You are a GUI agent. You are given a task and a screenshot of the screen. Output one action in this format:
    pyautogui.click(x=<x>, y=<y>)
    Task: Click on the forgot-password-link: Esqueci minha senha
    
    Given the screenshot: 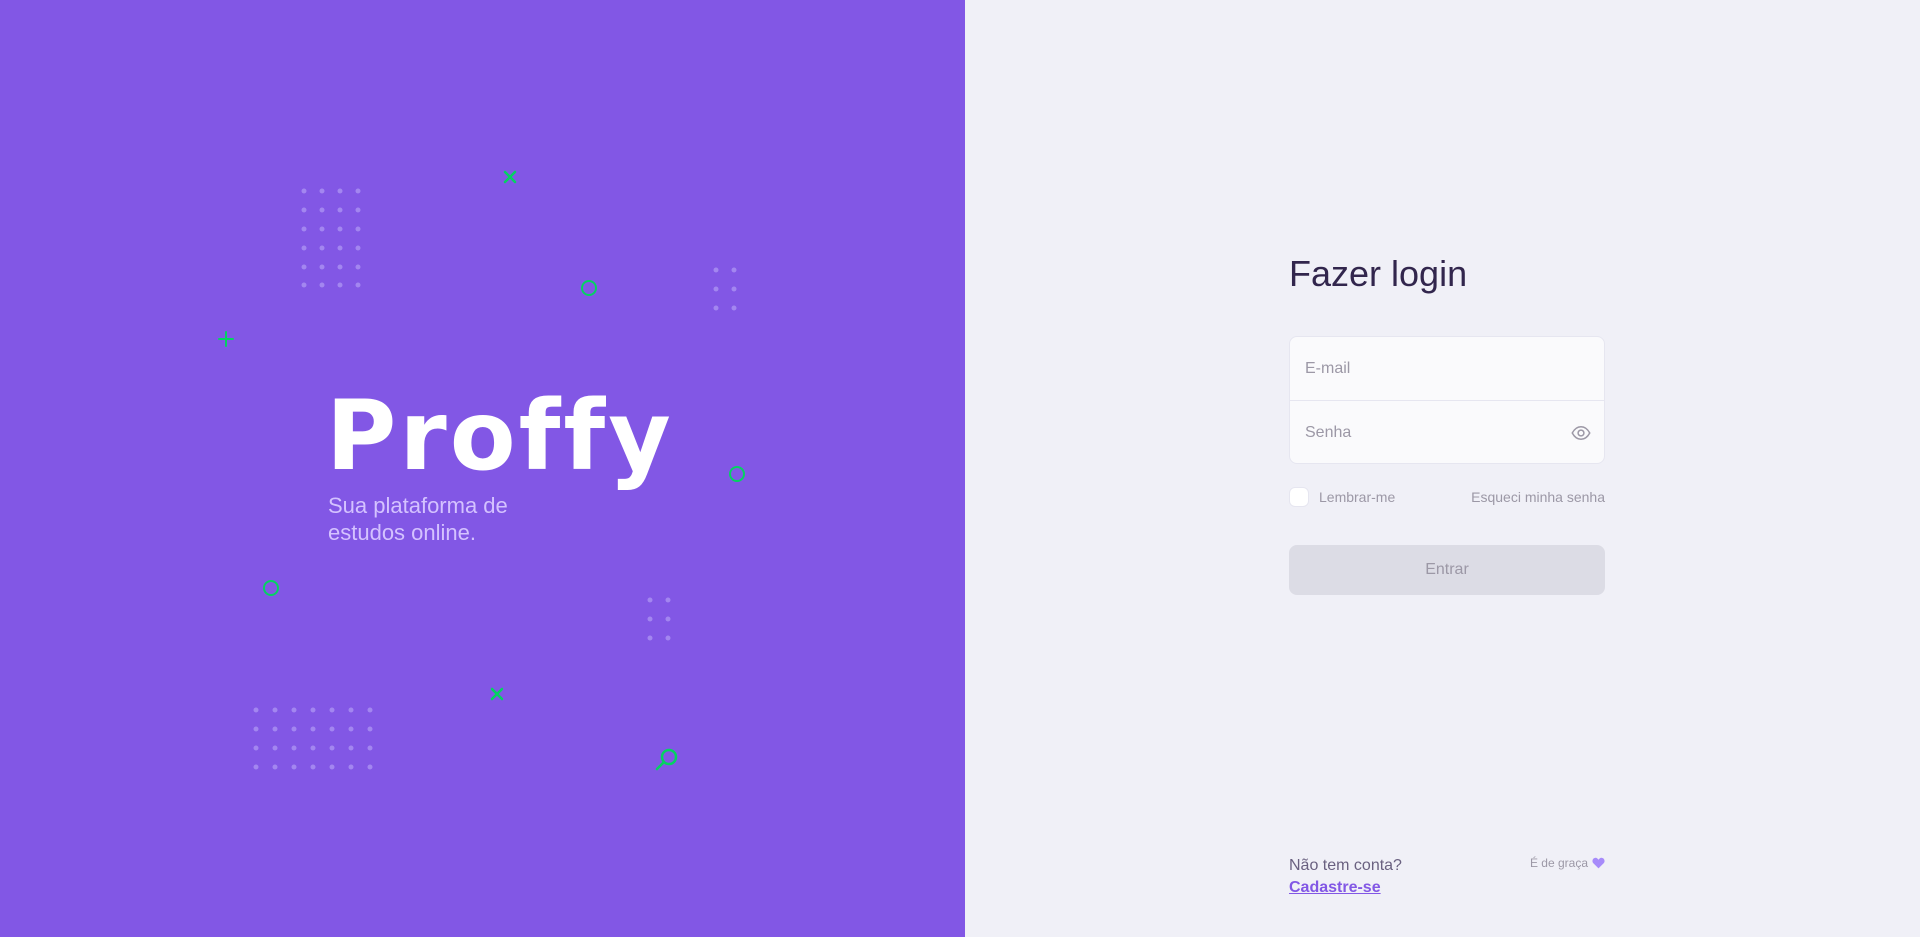 What is the action you would take?
    pyautogui.click(x=1537, y=497)
    